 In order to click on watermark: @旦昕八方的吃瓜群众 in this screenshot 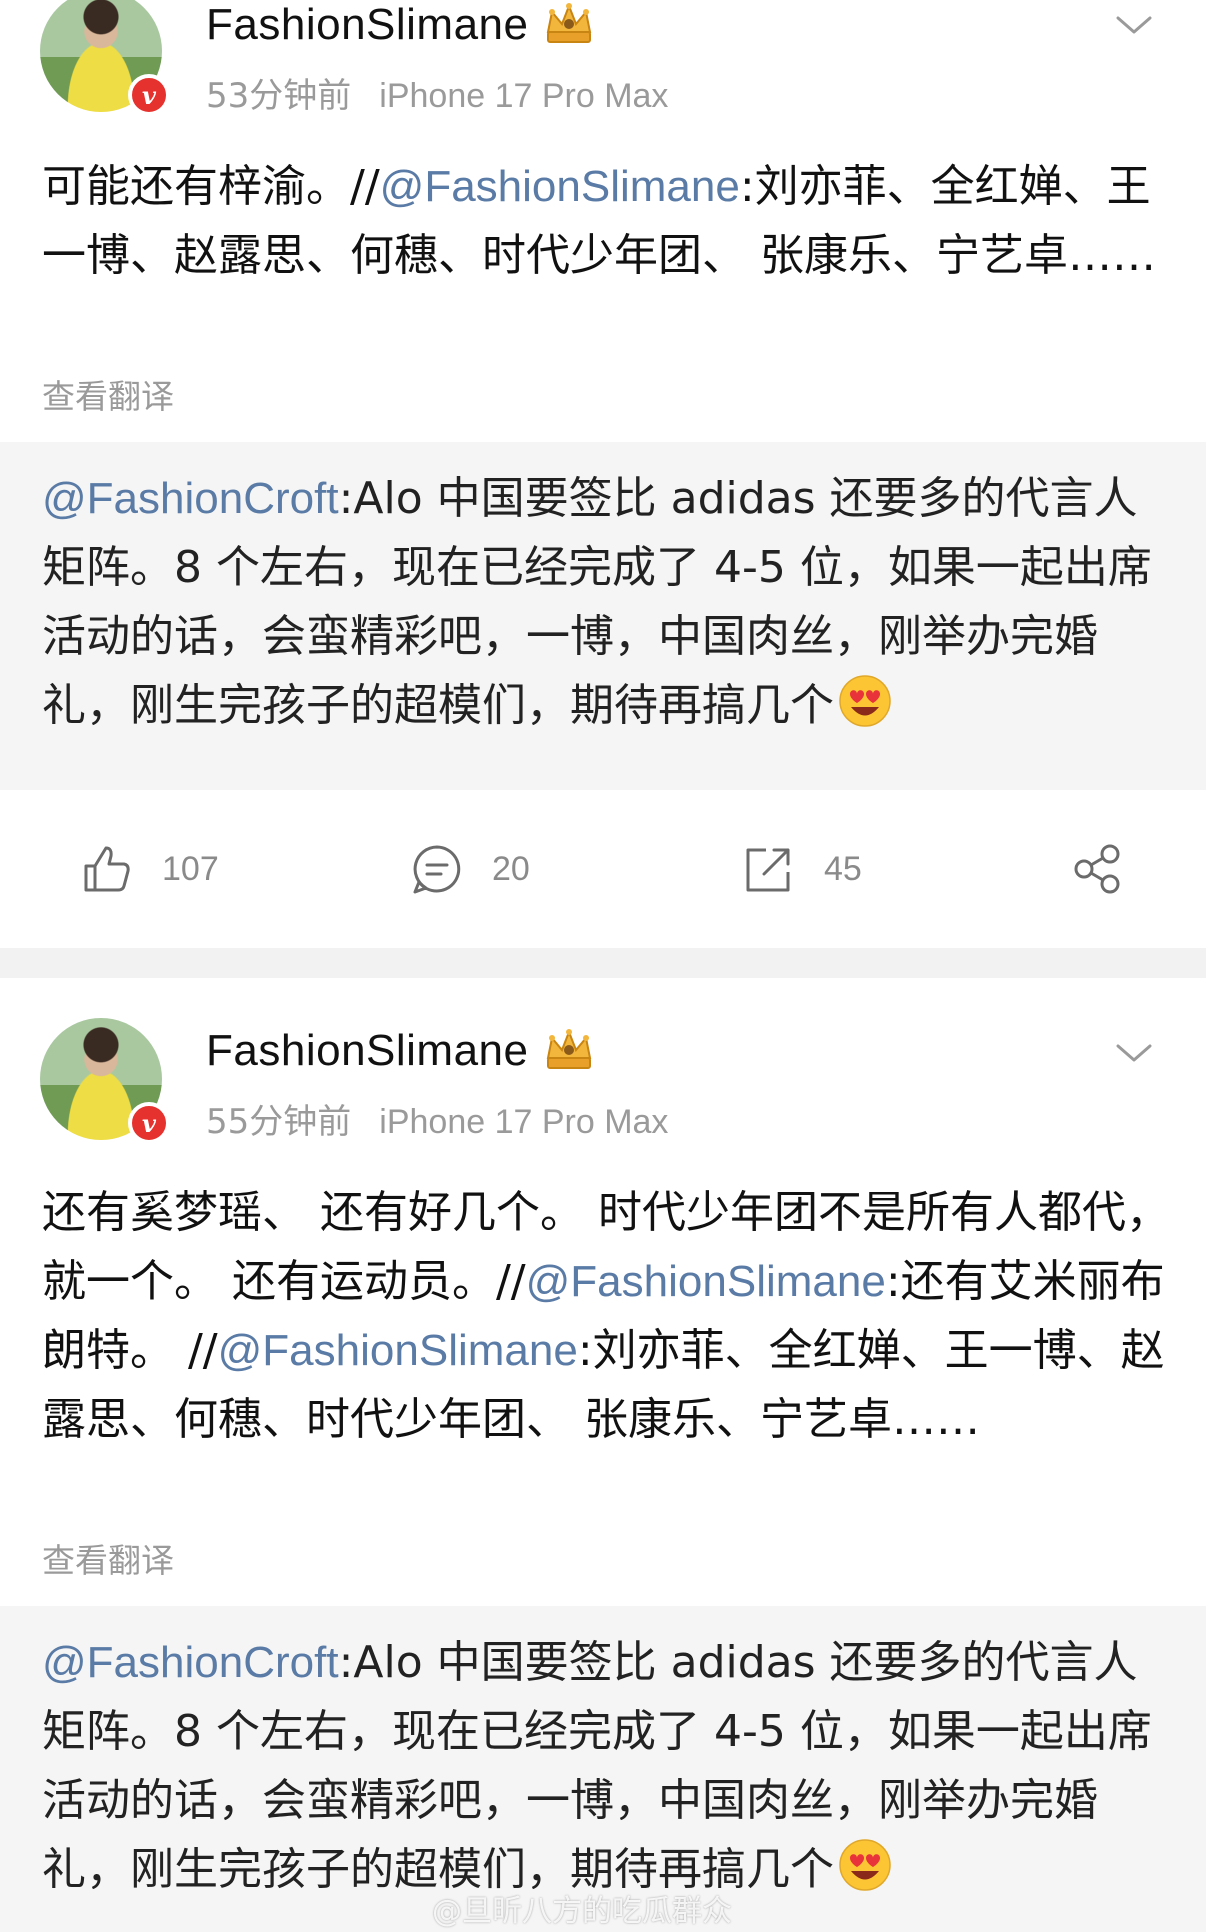, I will do `click(582, 1911)`.